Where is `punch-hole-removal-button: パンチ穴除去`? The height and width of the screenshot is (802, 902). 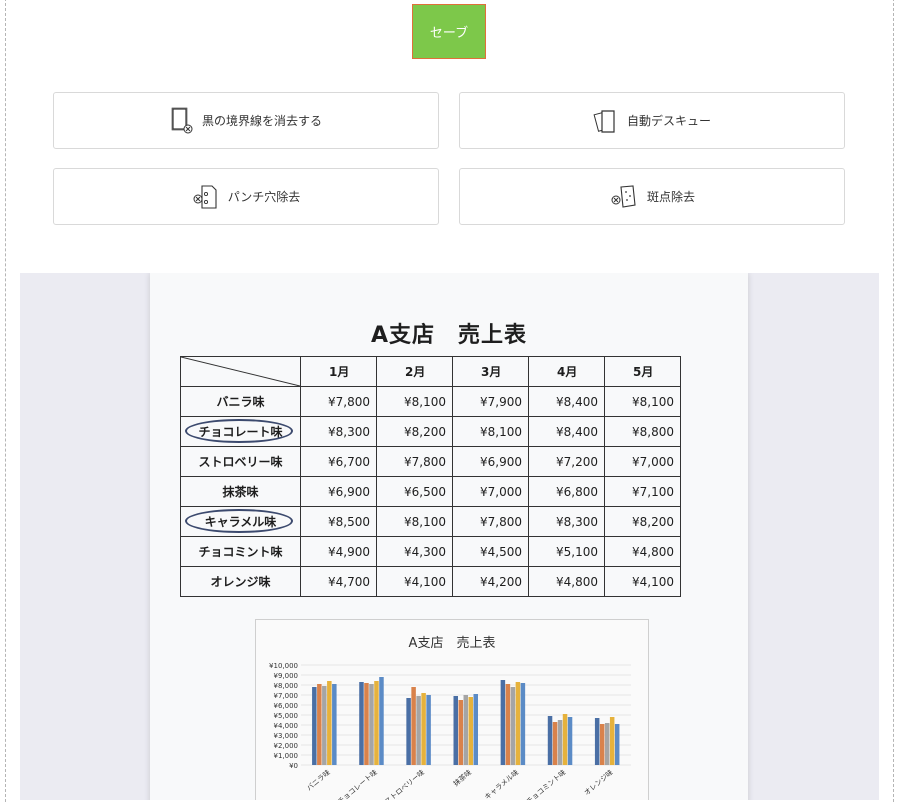 punch-hole-removal-button: パンチ穴除去 is located at coordinates (246, 196).